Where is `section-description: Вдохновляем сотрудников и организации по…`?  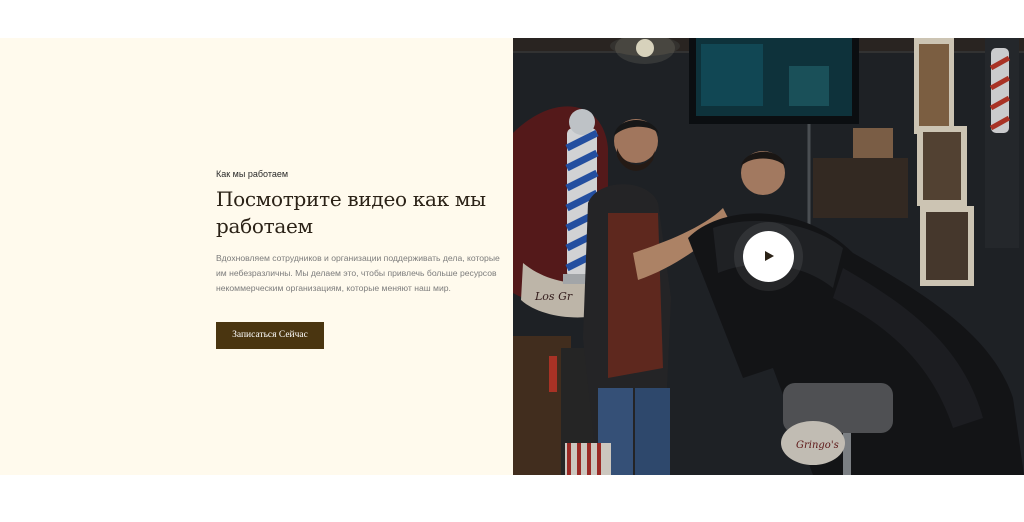
section-description: Вдохновляем сотрудников и организации по… is located at coordinates (358, 273).